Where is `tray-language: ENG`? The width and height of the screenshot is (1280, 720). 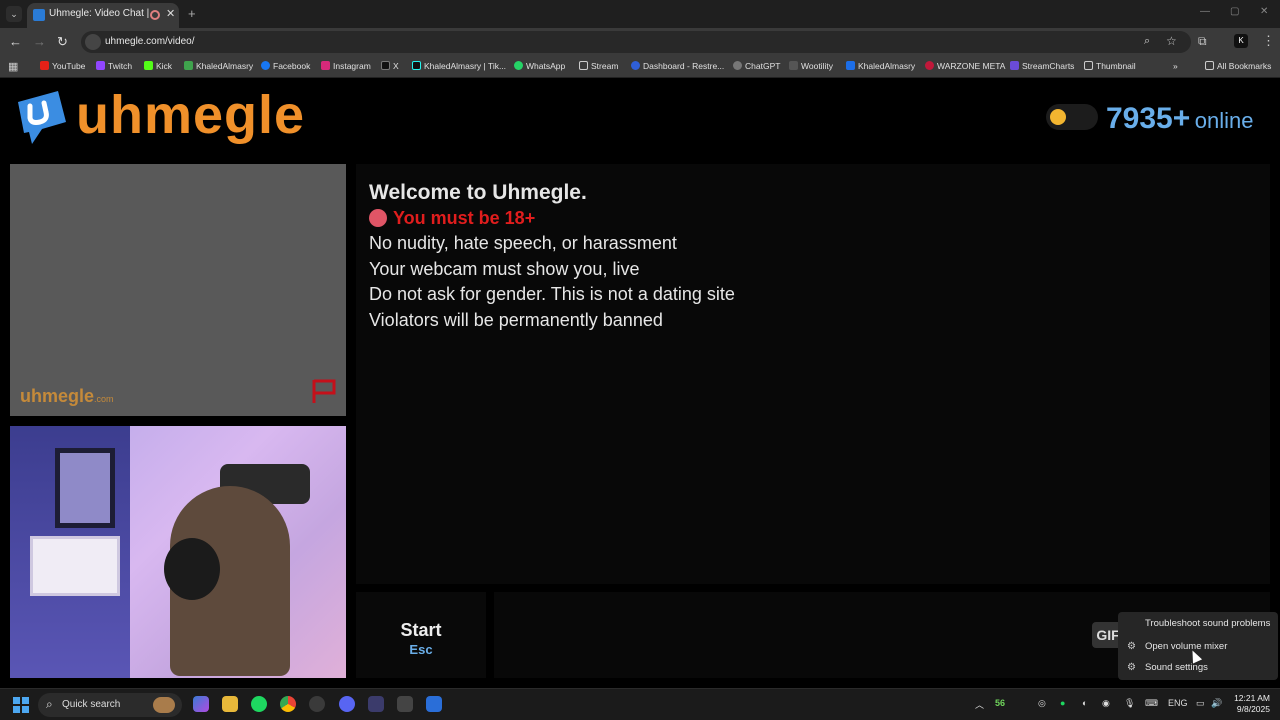
tray-language: ENG is located at coordinates (1178, 703).